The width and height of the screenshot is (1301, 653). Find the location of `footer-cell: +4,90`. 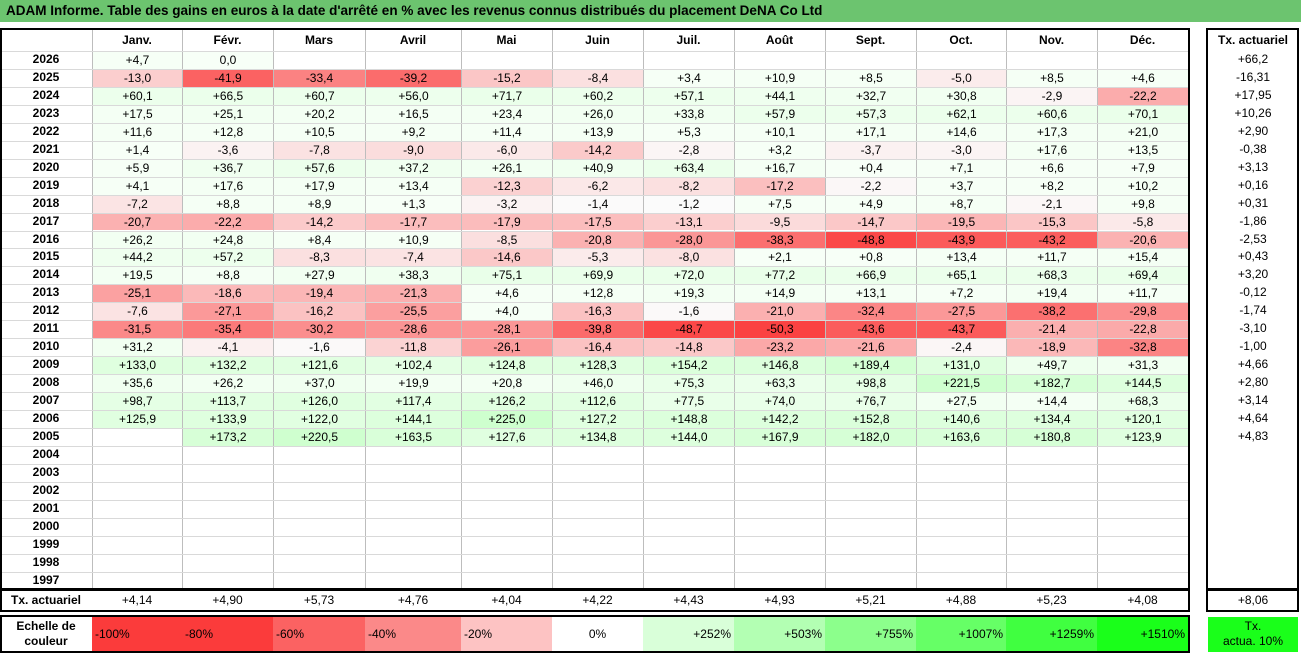

footer-cell: +4,90 is located at coordinates (227, 600).